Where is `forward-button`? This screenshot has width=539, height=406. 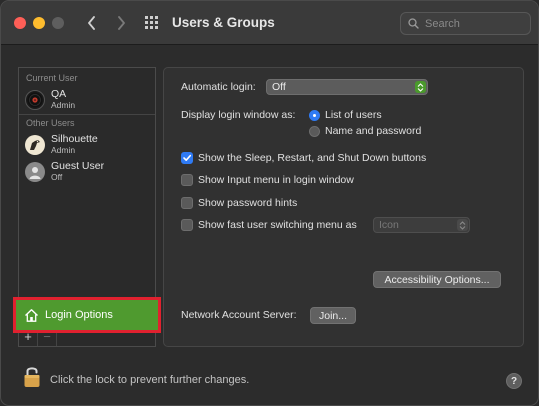
forward-button is located at coordinates (121, 23).